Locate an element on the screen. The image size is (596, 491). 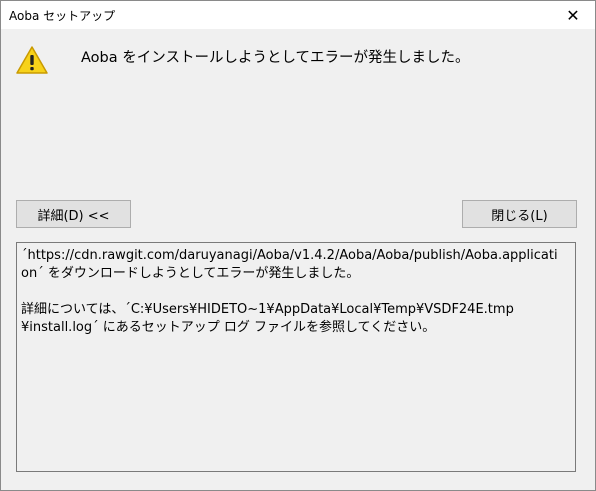
close-icon: ✕ is located at coordinates (573, 15).